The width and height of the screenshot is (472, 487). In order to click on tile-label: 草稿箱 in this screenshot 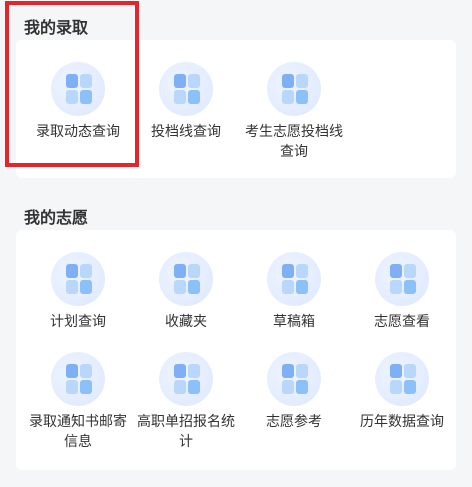, I will do `click(294, 322)`.